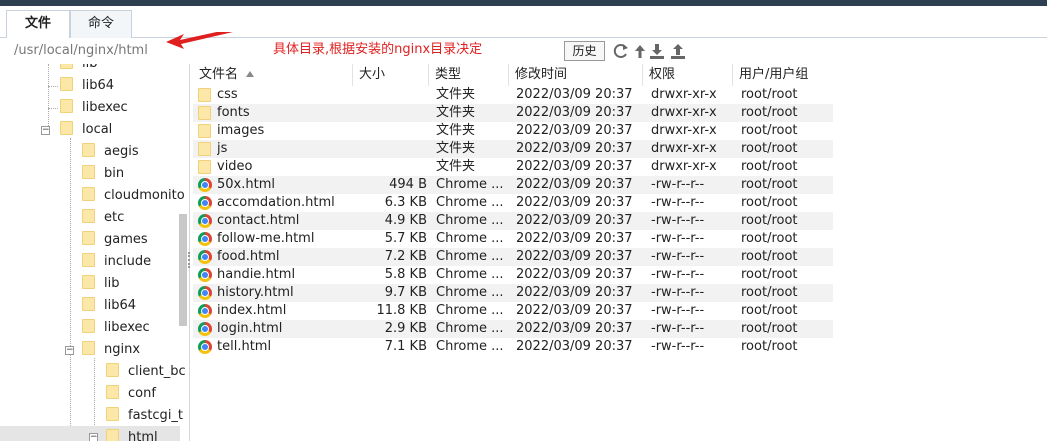  What do you see at coordinates (576, 75) in the screenshot?
I see `column-header-modified: 修改时间` at bounding box center [576, 75].